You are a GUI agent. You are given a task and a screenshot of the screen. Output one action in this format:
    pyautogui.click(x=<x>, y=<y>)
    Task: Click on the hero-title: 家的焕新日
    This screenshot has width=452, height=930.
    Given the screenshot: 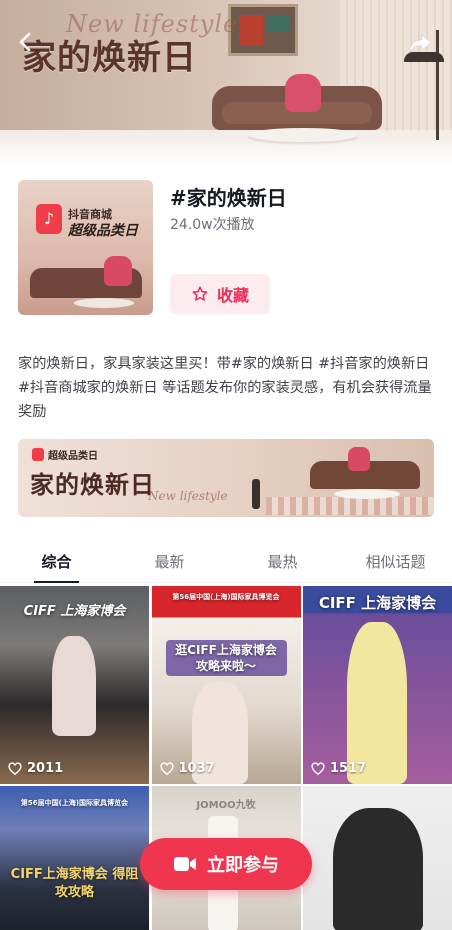 What is the action you would take?
    pyautogui.click(x=109, y=58)
    